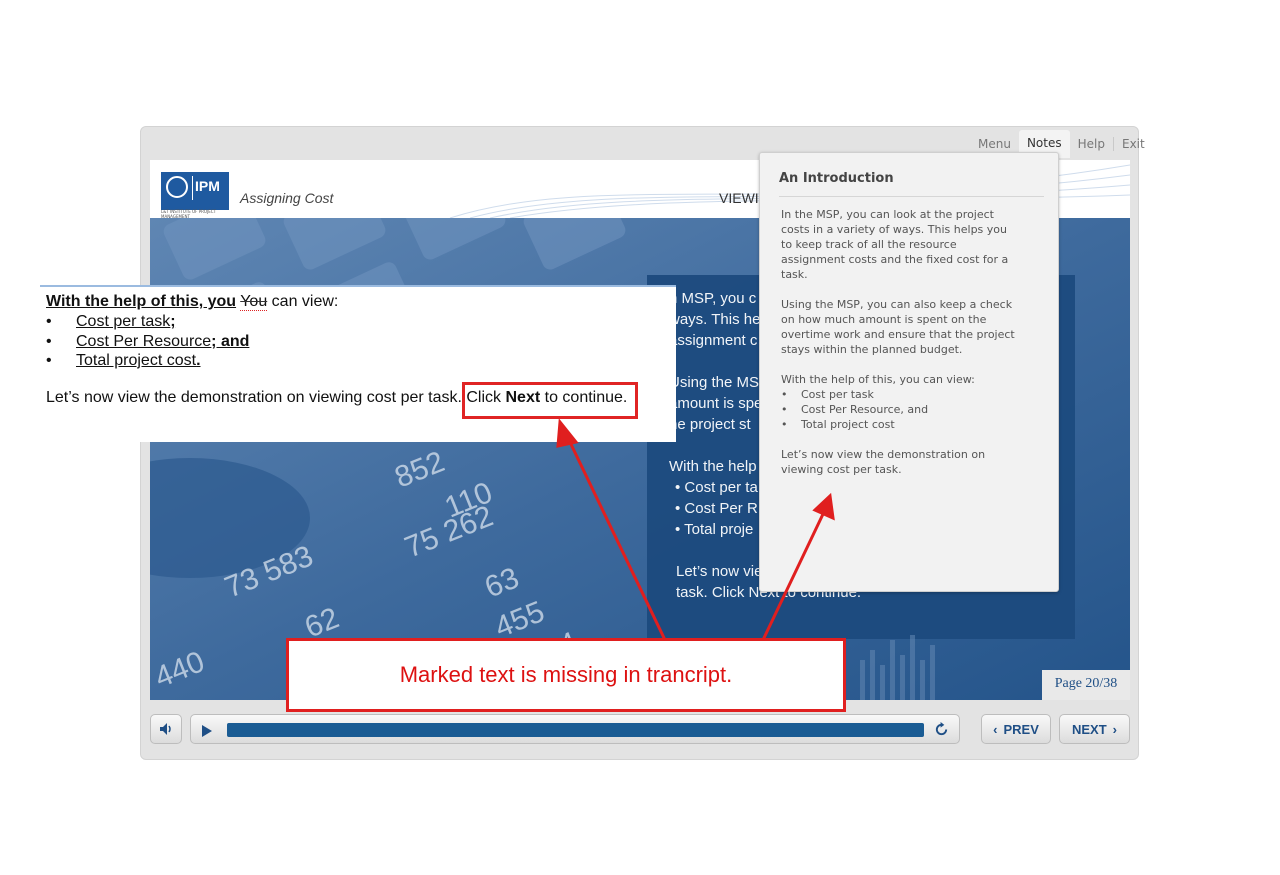  What do you see at coordinates (901, 394) in the screenshot?
I see `notes-list-item: Cost per task` at bounding box center [901, 394].